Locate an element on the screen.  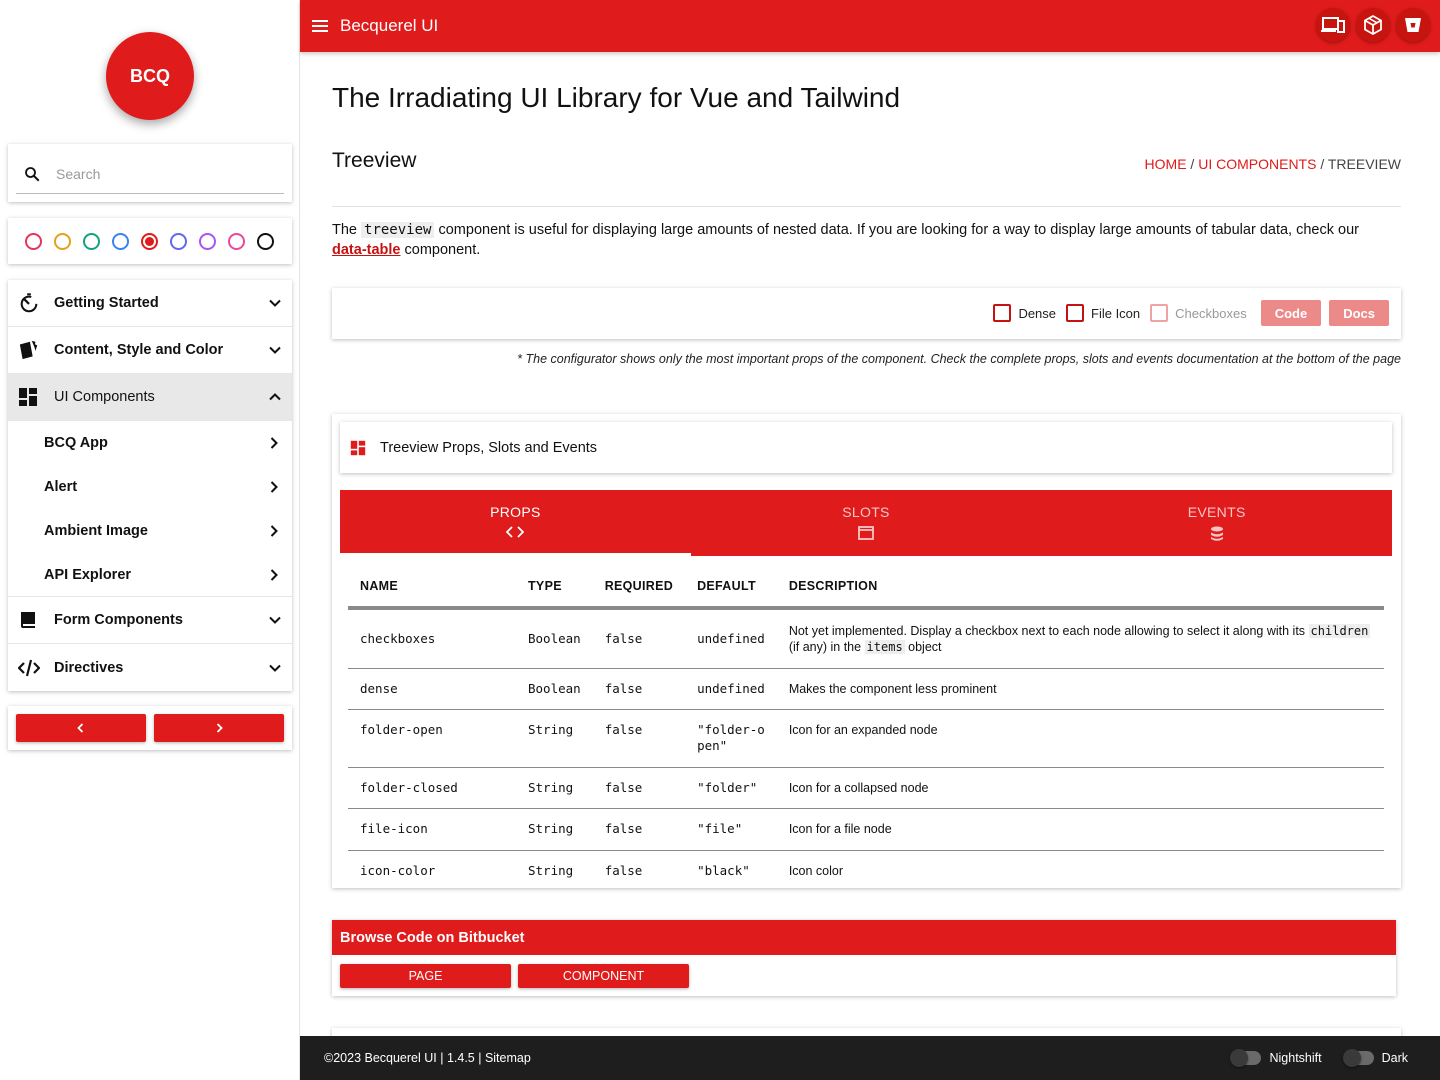
nav-label: Content, Style and Color is located at coordinates (139, 350).